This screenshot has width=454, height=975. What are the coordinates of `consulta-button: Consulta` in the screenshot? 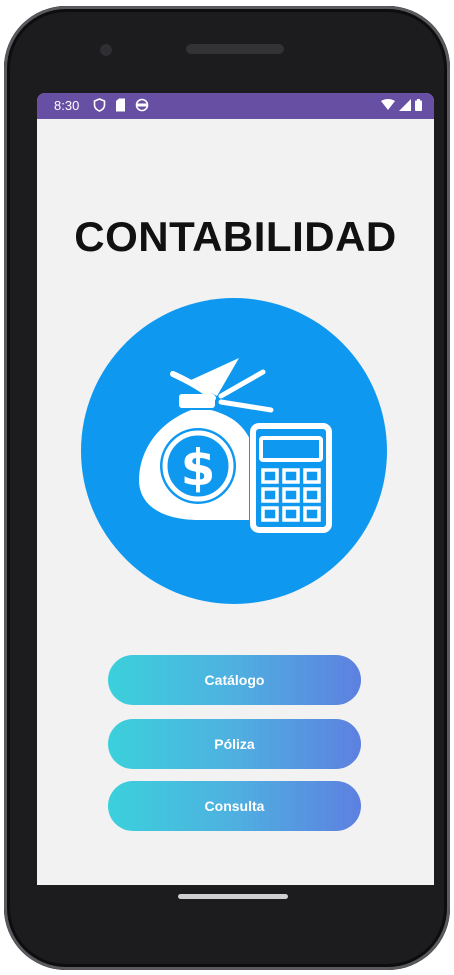 It's located at (234, 806).